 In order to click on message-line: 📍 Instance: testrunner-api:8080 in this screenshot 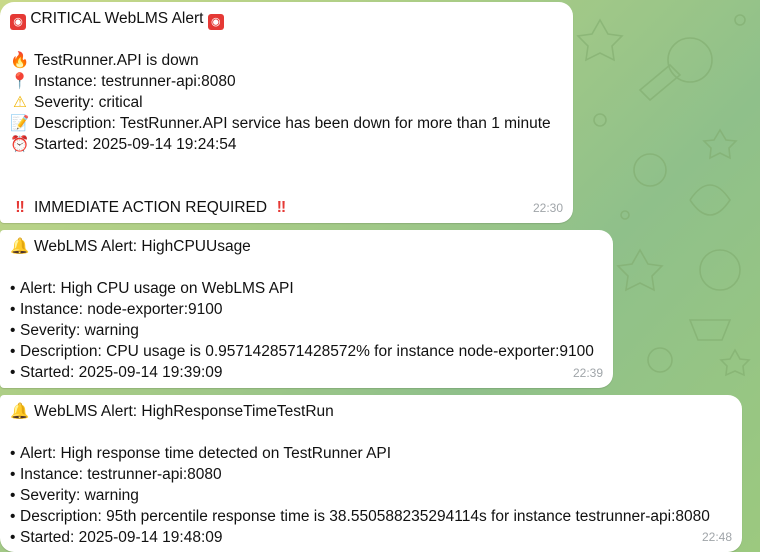, I will do `click(123, 81)`.